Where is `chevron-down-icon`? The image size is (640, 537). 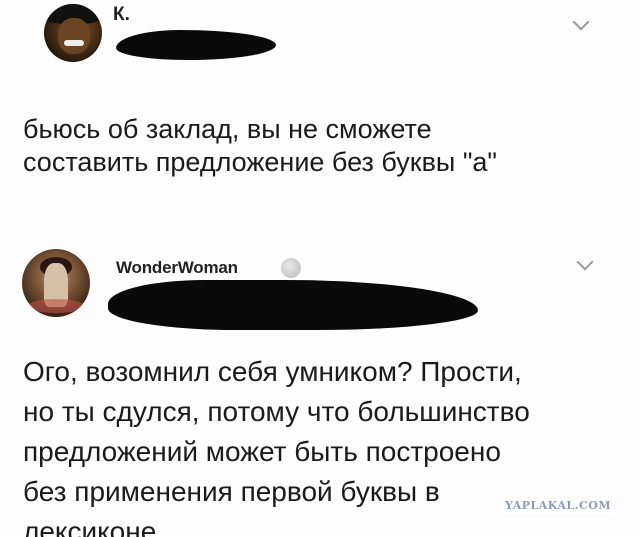 chevron-down-icon is located at coordinates (581, 22).